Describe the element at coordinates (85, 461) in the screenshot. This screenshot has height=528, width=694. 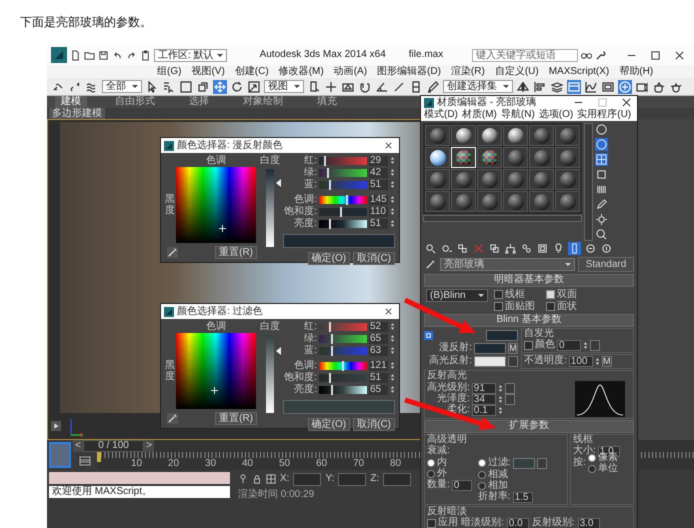
I see `filmstrip-icon` at that location.